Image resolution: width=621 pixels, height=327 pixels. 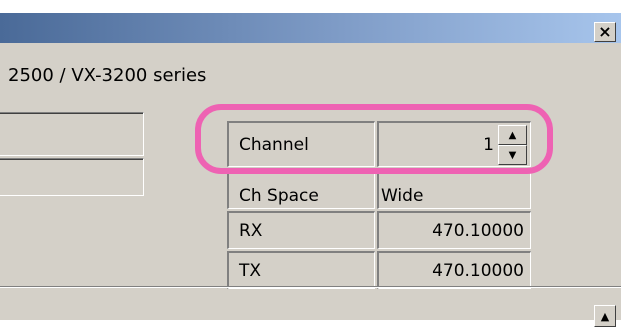 I want to click on close-button: ×, so click(x=605, y=32).